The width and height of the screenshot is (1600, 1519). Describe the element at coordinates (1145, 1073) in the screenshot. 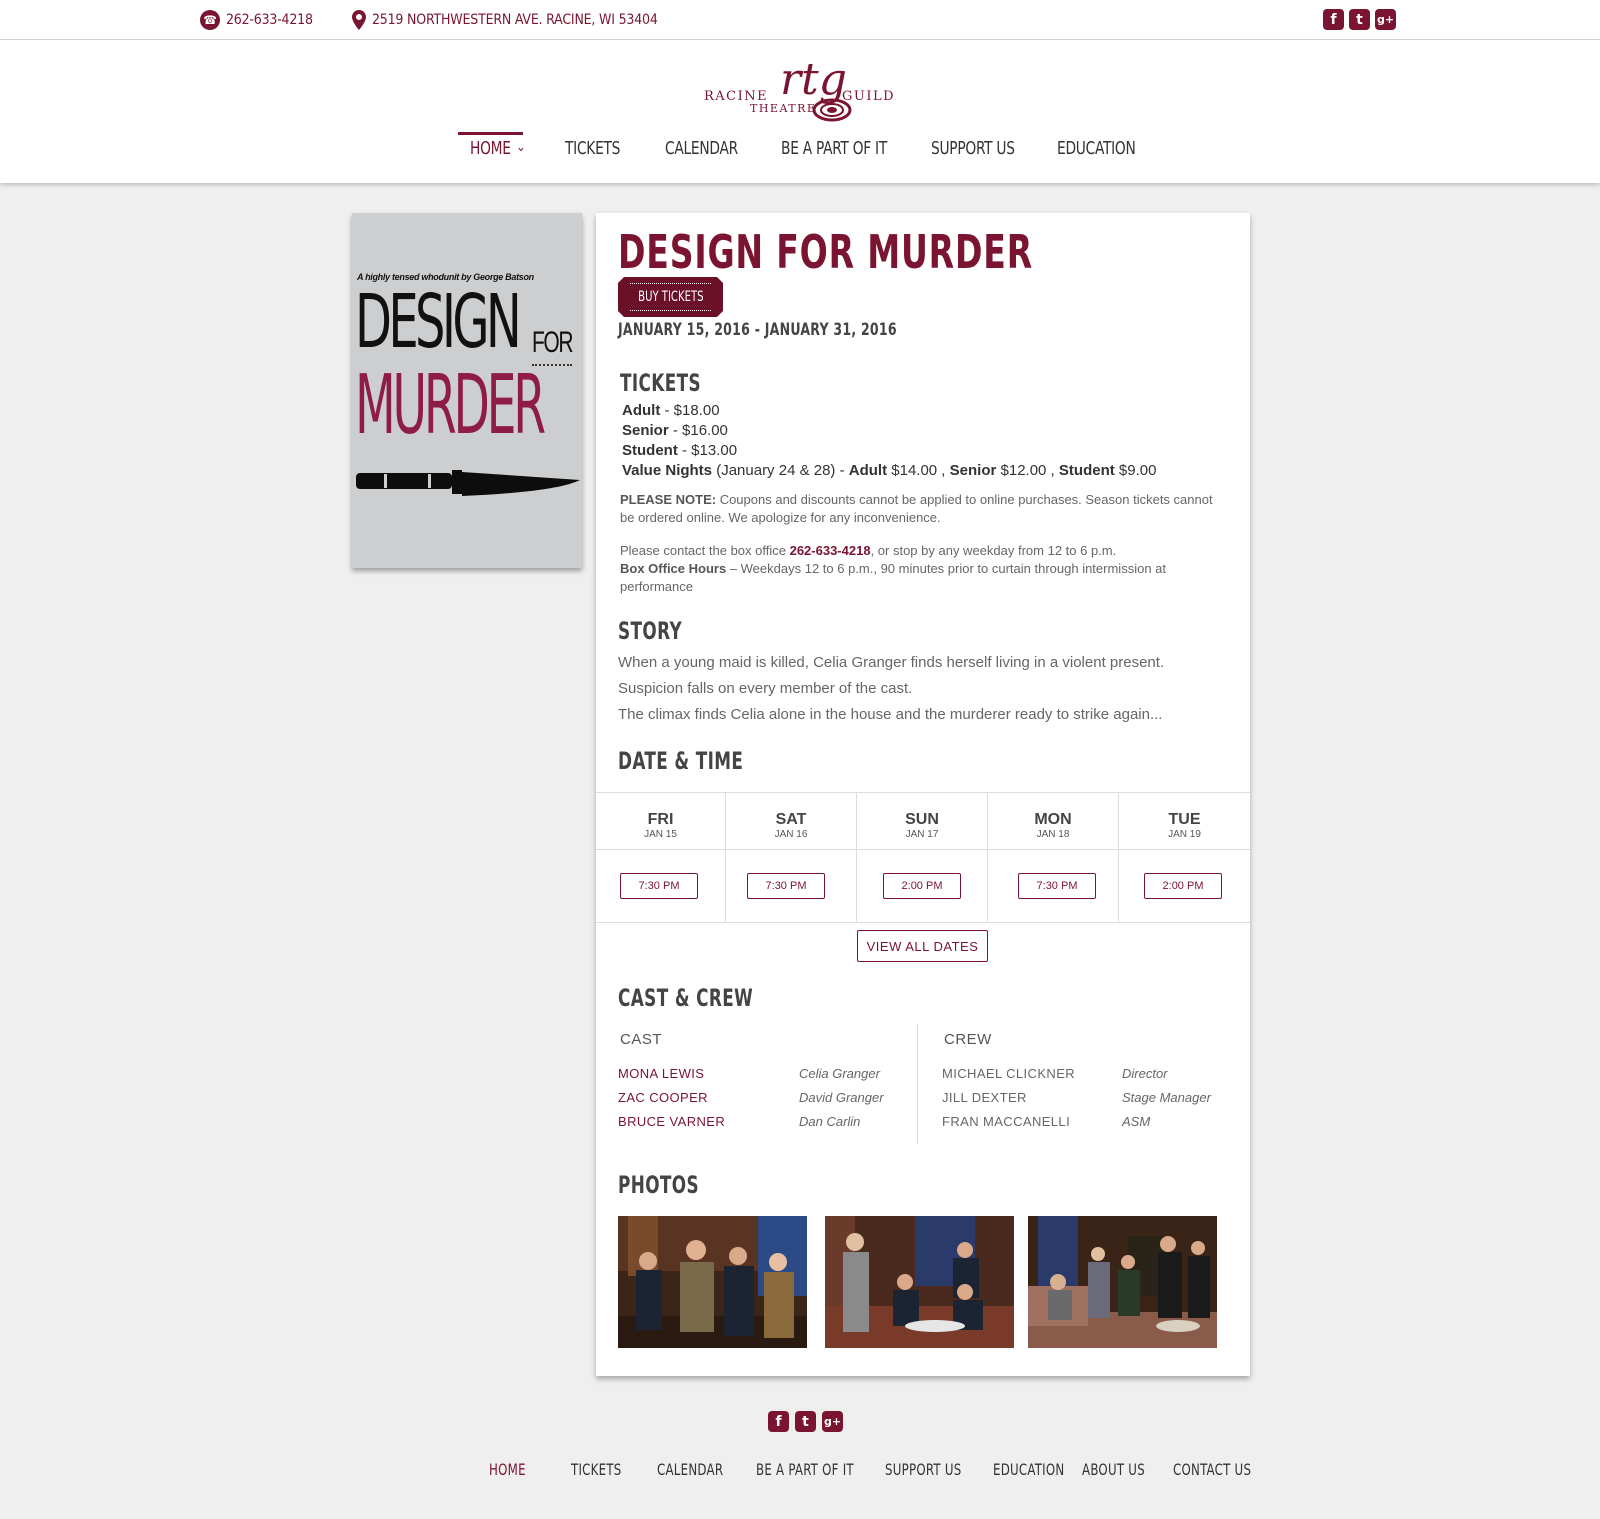

I see `crew-member-role: Director` at that location.